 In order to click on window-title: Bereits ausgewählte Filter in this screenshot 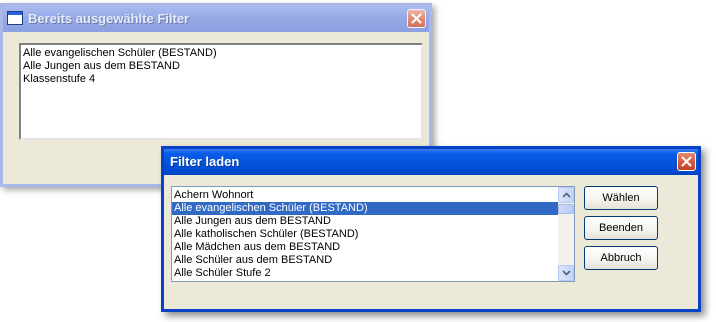, I will do `click(109, 18)`.